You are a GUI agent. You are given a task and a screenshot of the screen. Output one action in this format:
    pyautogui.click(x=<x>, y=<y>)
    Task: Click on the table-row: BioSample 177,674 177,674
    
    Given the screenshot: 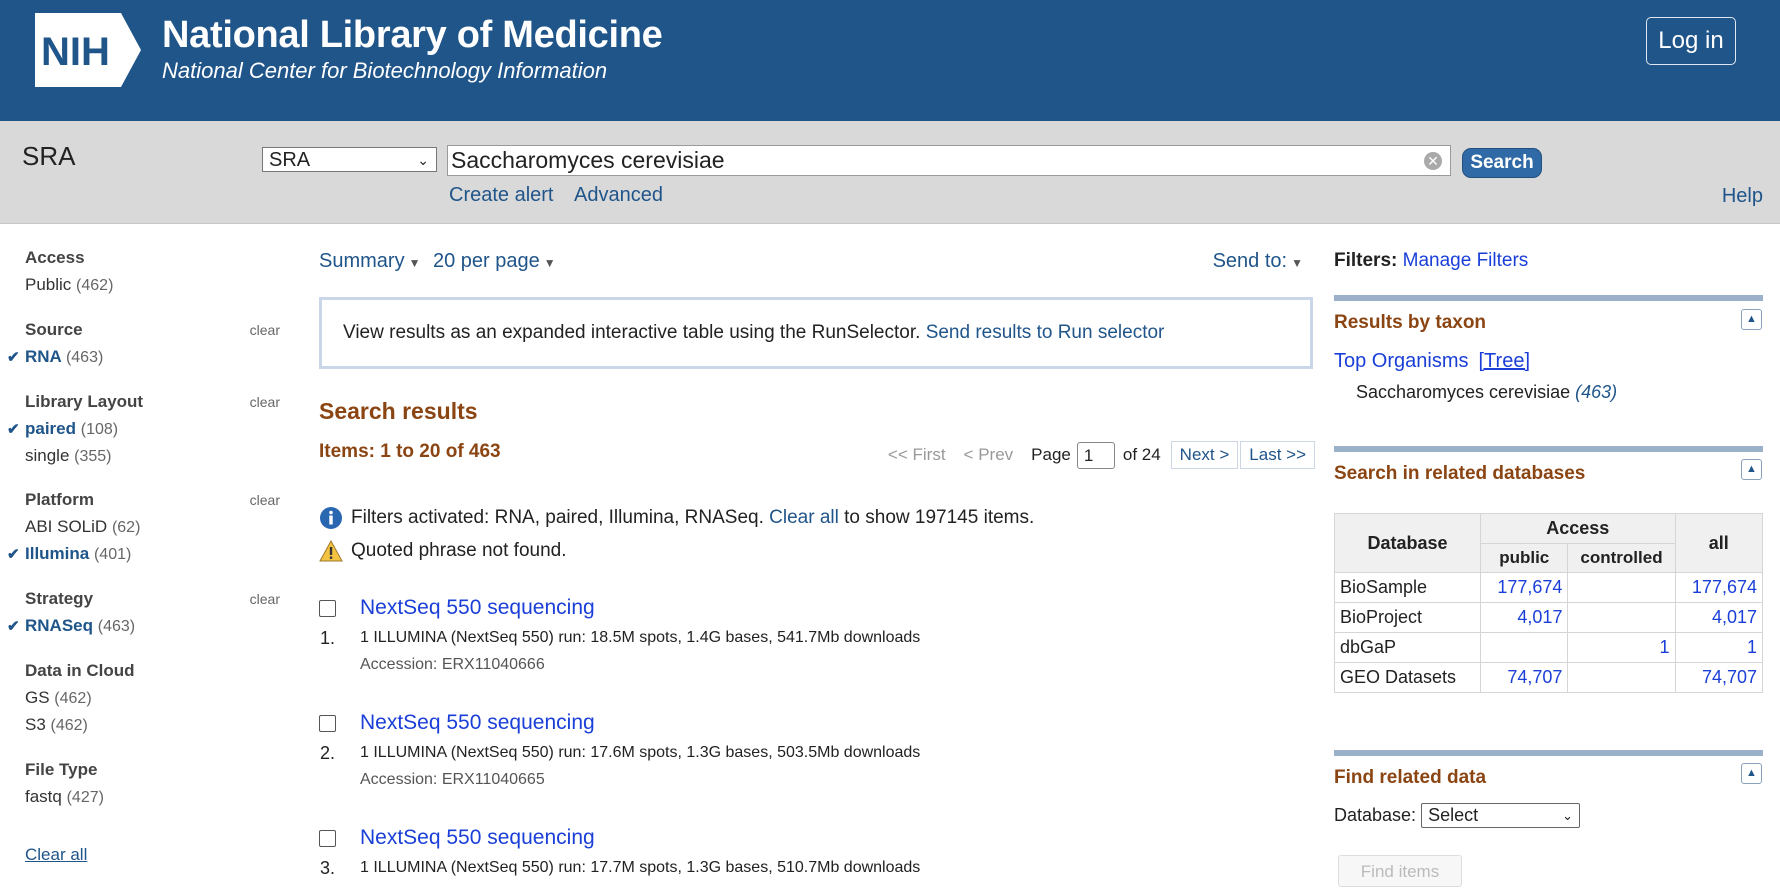 What is the action you would take?
    pyautogui.click(x=1548, y=587)
    